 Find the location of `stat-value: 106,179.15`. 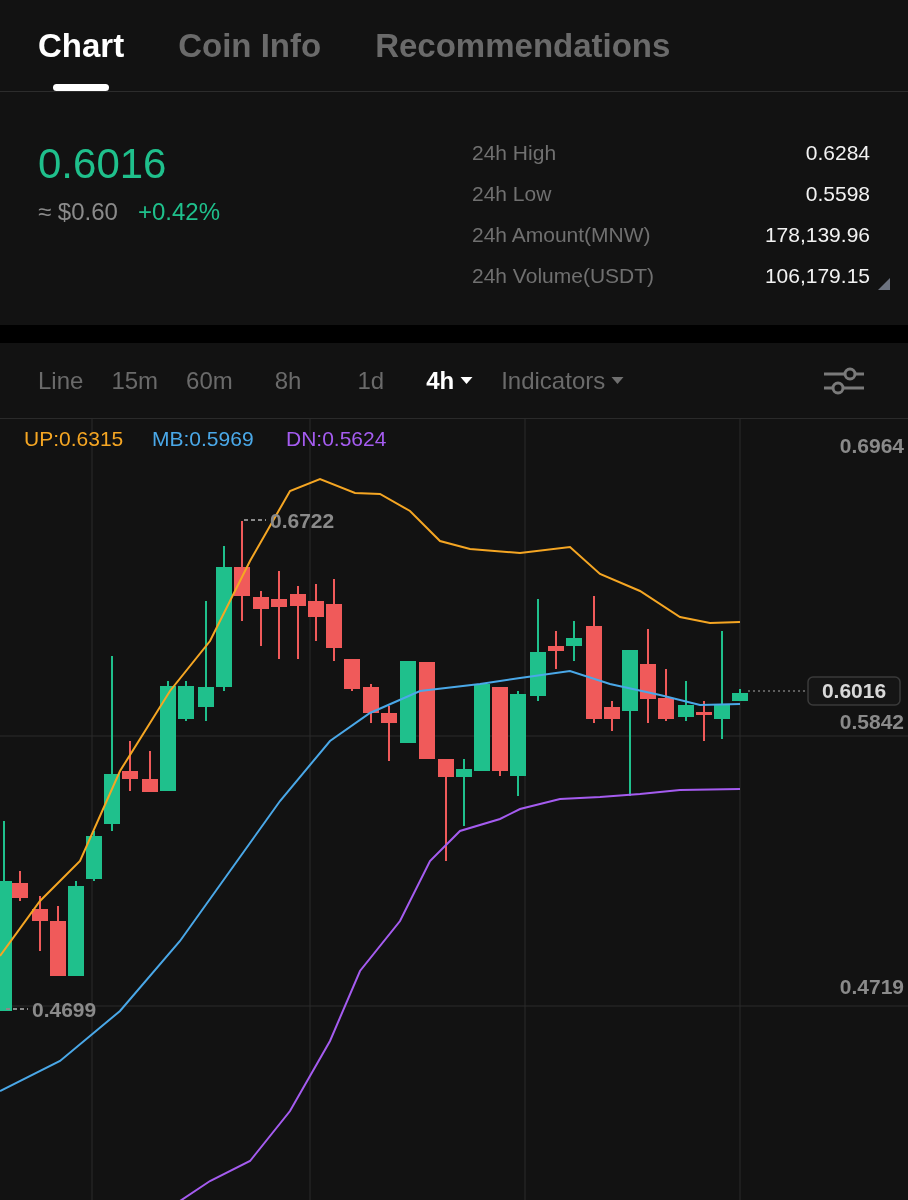

stat-value: 106,179.15 is located at coordinates (817, 276).